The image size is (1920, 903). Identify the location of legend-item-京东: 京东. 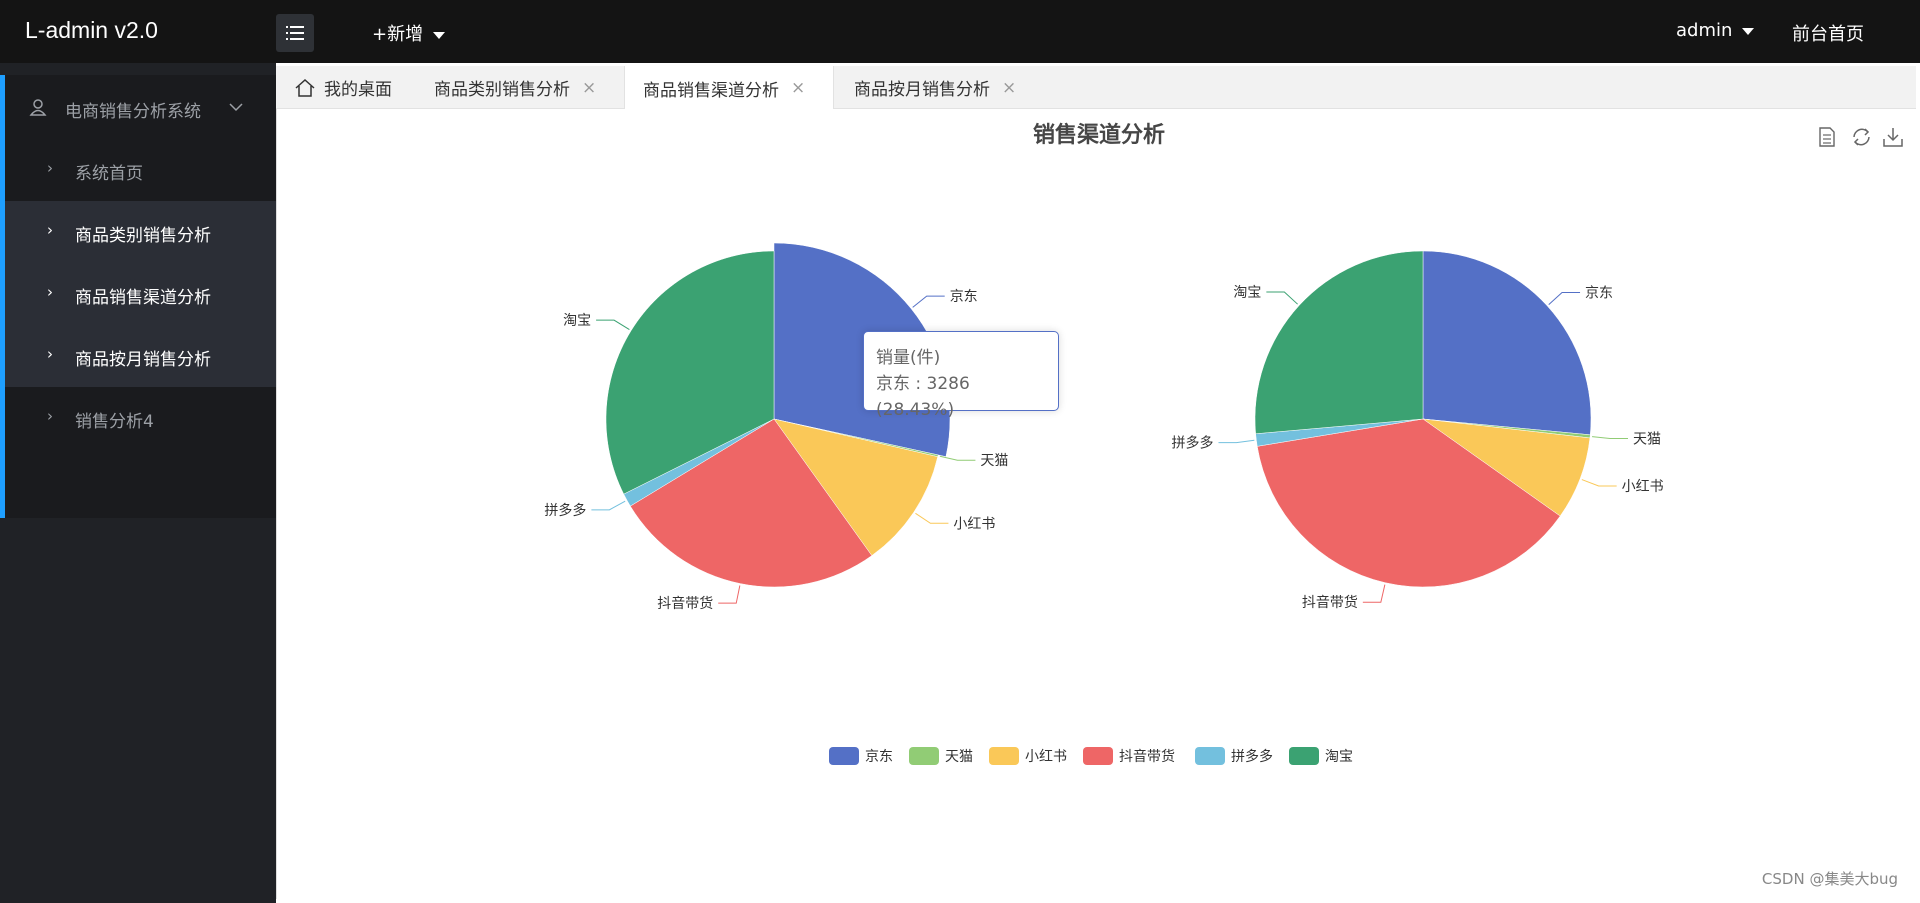
(861, 756).